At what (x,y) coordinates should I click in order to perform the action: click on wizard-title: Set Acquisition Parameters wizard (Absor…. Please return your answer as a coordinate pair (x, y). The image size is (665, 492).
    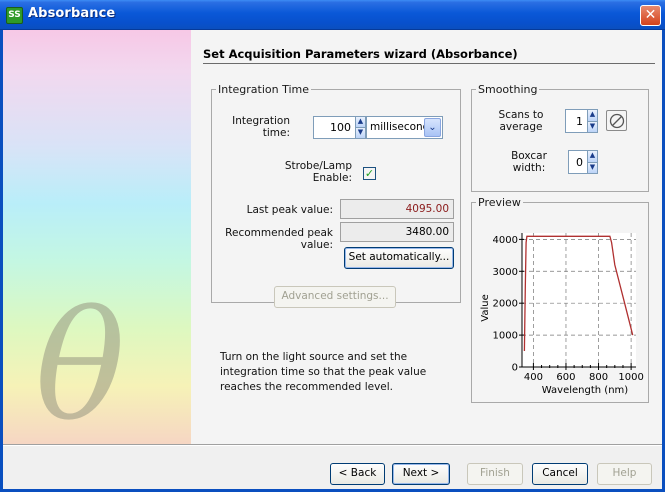
    Looking at the image, I should click on (360, 54).